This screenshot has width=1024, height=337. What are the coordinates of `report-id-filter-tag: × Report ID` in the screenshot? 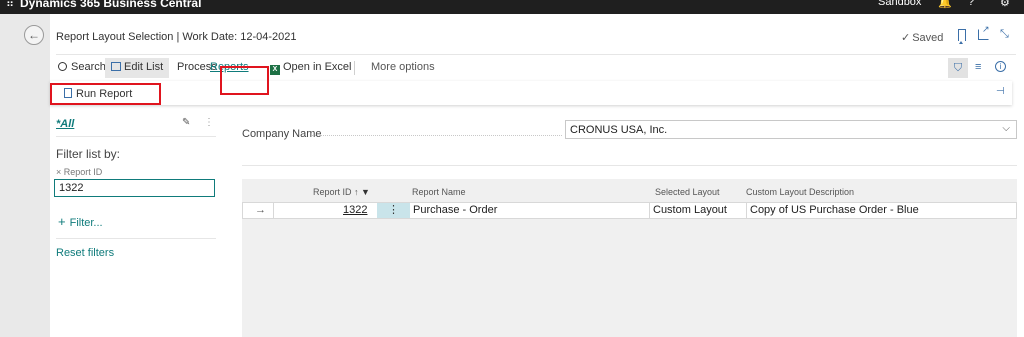 It's located at (79, 172).